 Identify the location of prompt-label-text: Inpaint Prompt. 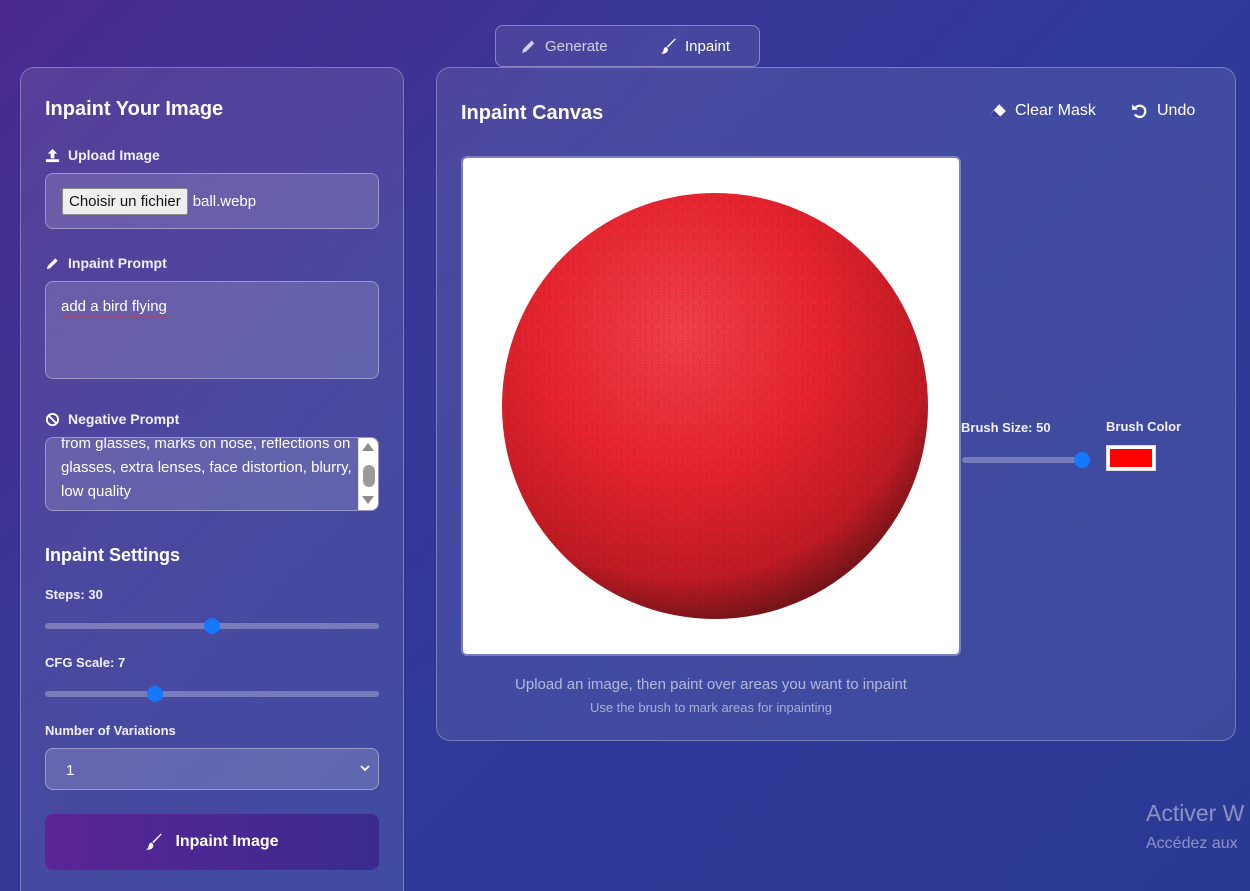
(117, 263).